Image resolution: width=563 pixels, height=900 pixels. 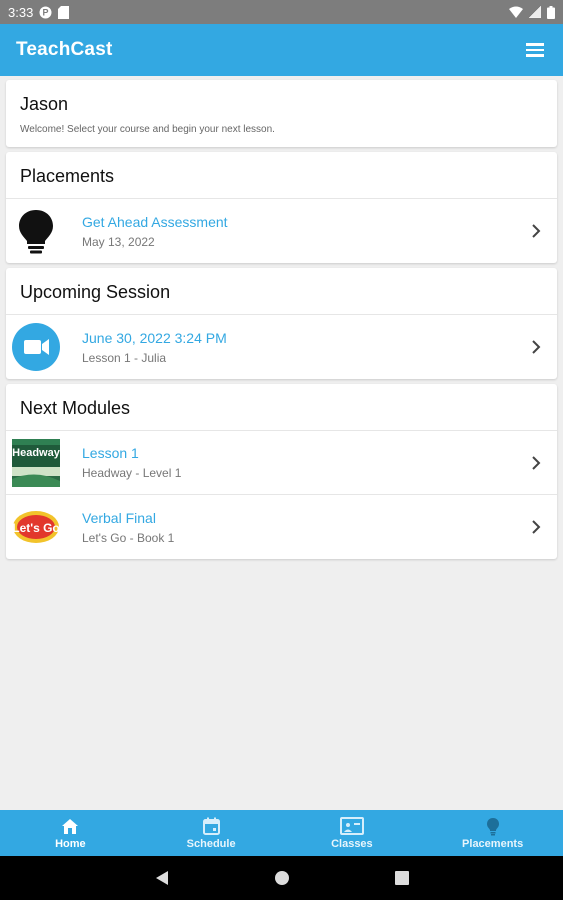 I want to click on nav-schedule-label: Schedule, so click(x=211, y=844).